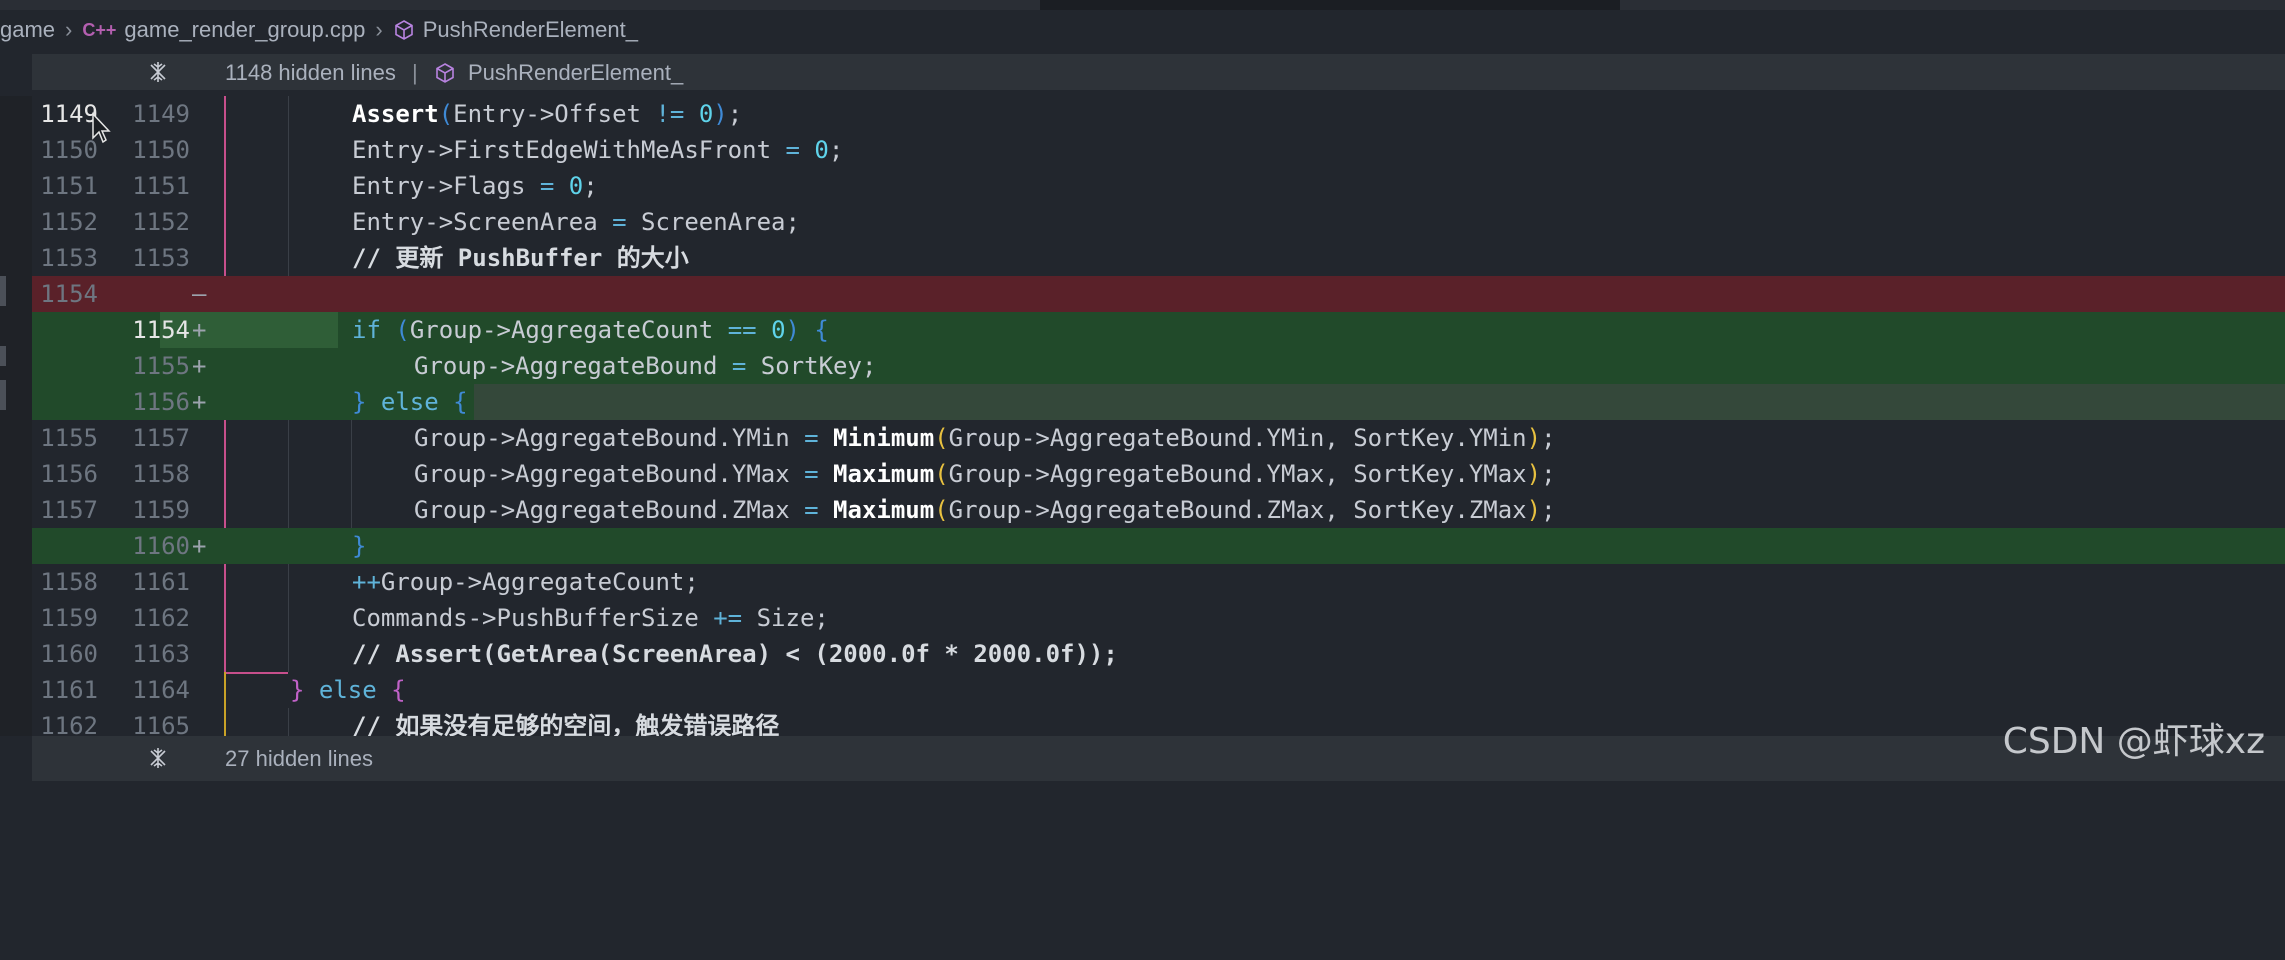 This screenshot has width=2285, height=960. What do you see at coordinates (520, 5) in the screenshot?
I see `tab-strip-left` at bounding box center [520, 5].